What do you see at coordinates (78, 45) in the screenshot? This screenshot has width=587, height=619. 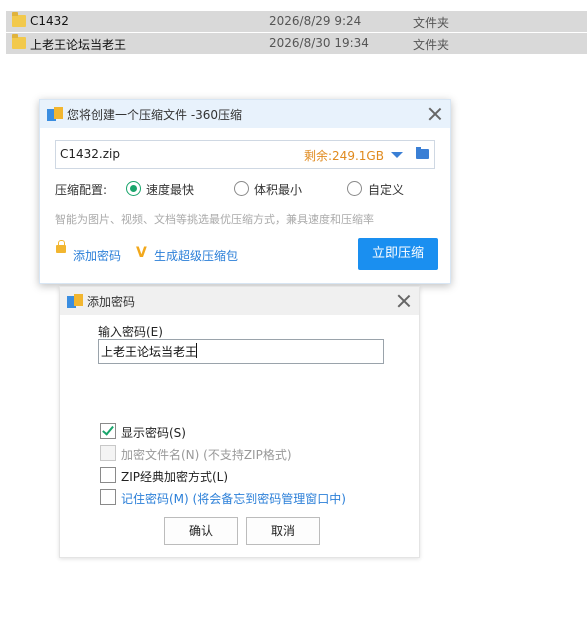 I see `file-name: 上老王论坛当老王` at bounding box center [78, 45].